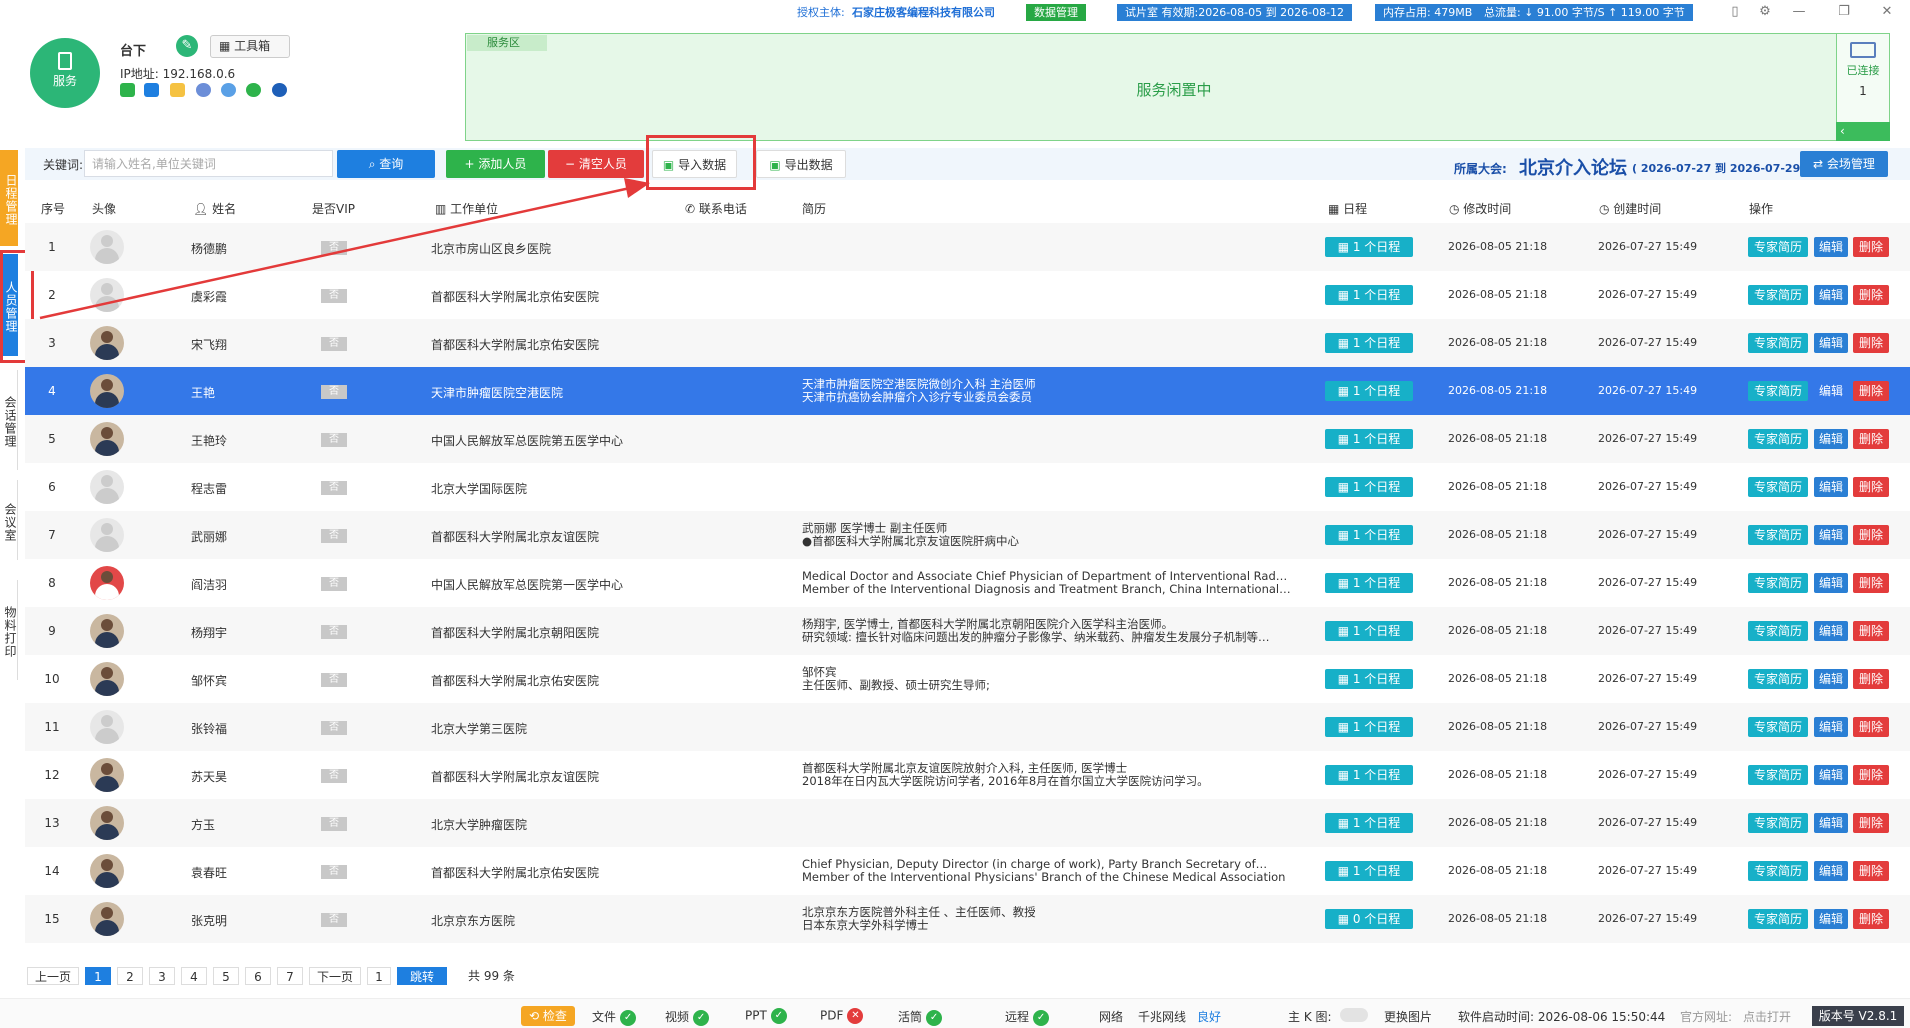  Describe the element at coordinates (258, 976) in the screenshot. I see `page-button: 6` at that location.